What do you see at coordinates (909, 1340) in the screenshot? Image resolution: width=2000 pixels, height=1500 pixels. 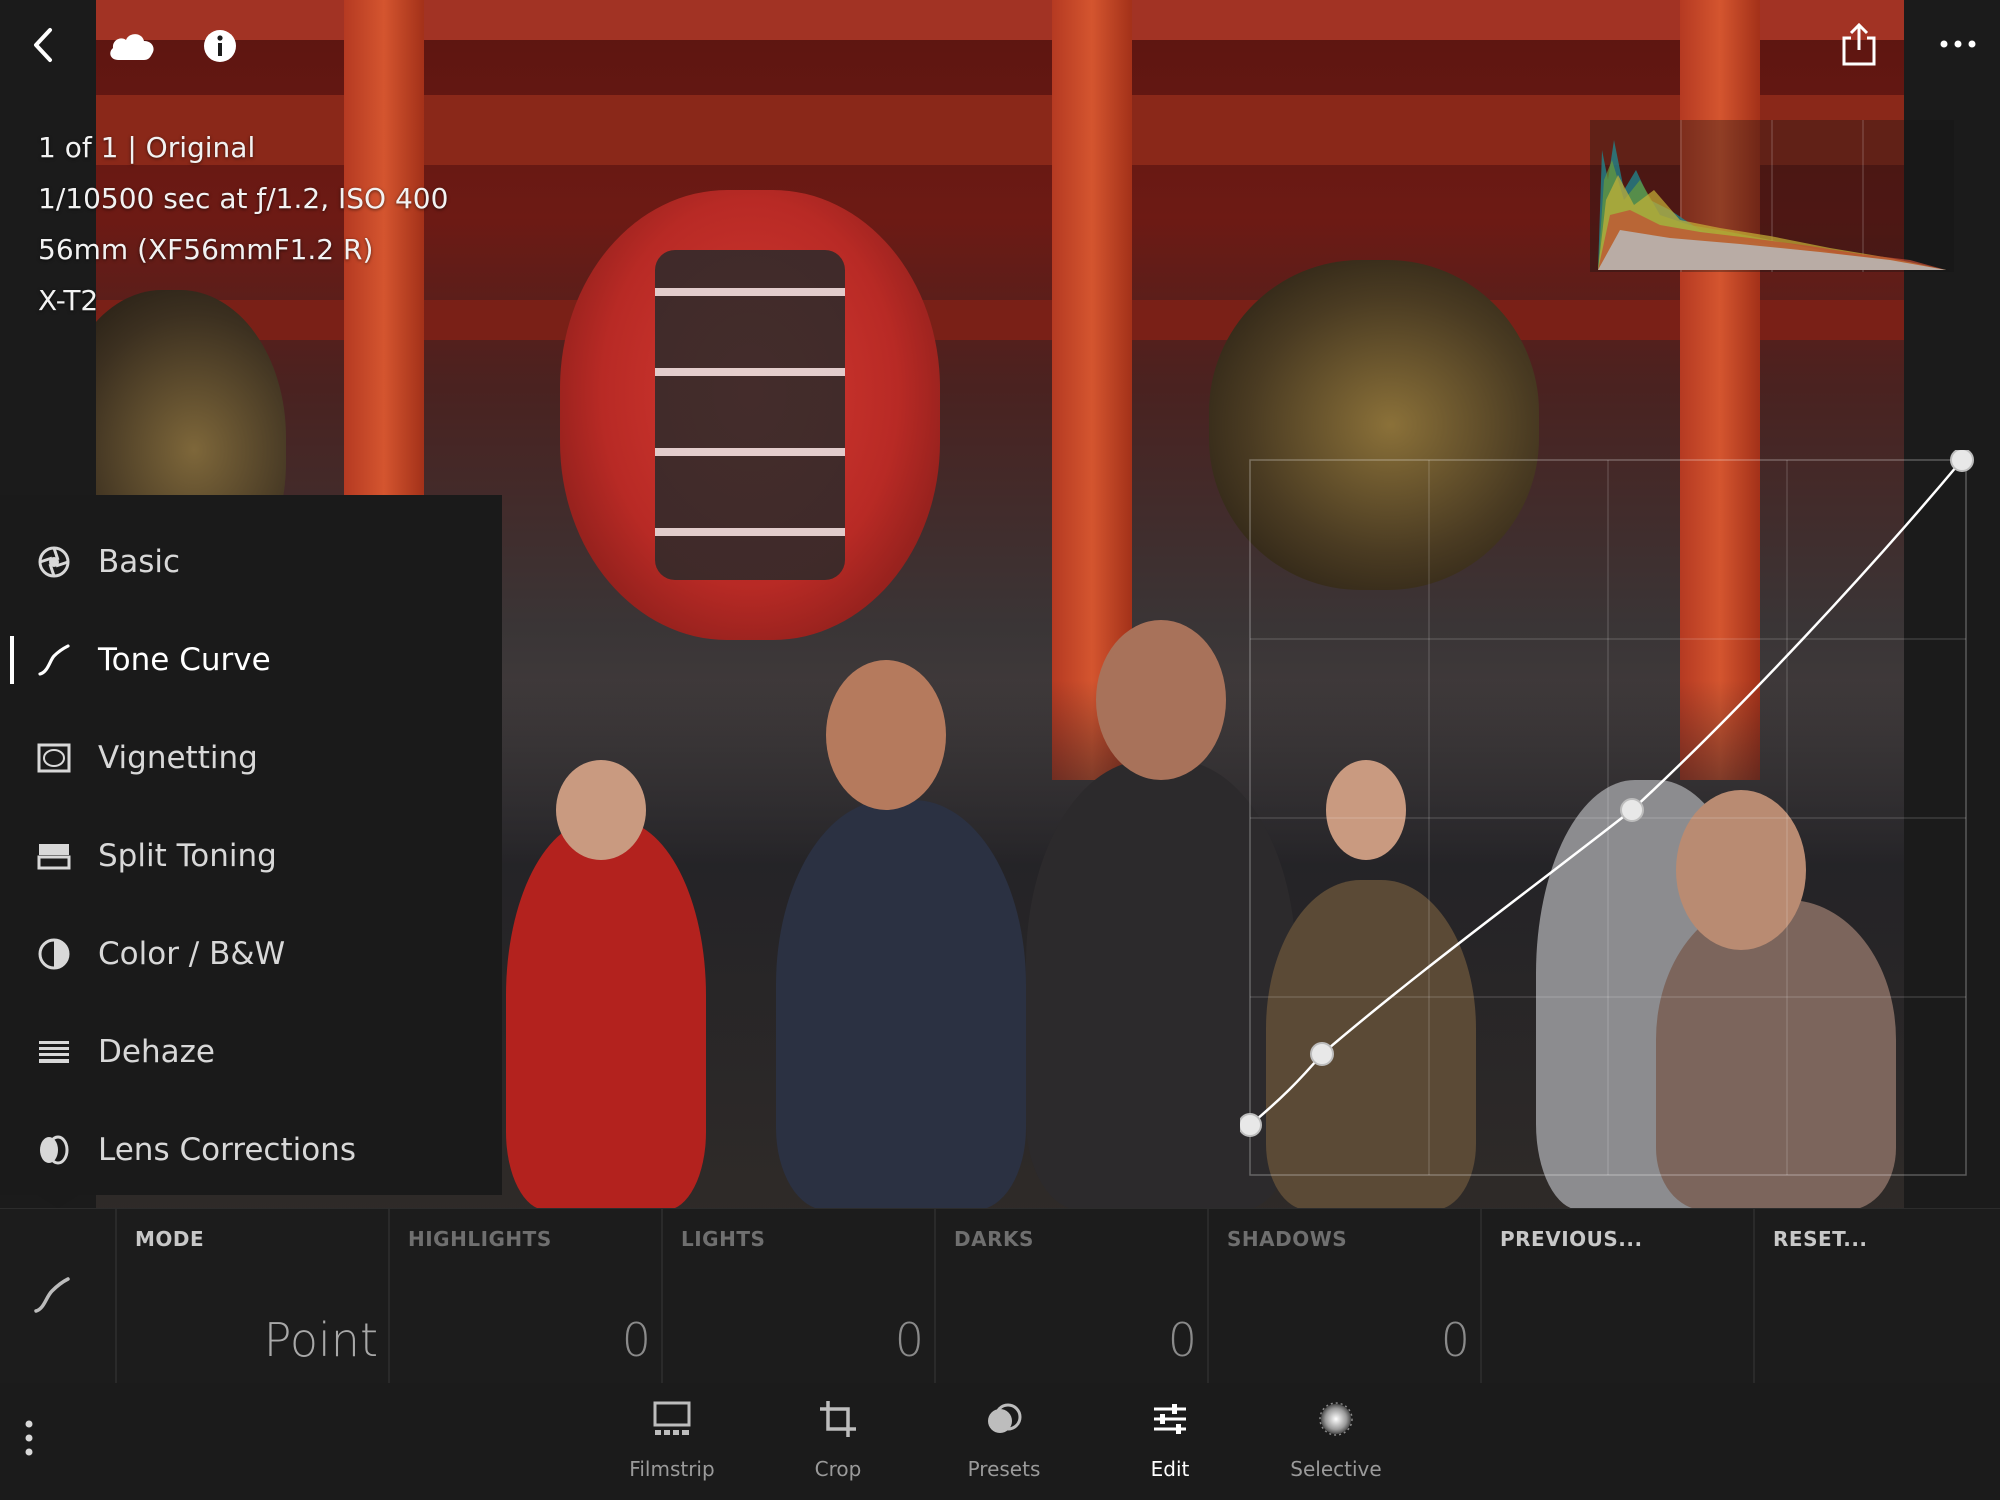 I see `lights-value: 0` at bounding box center [909, 1340].